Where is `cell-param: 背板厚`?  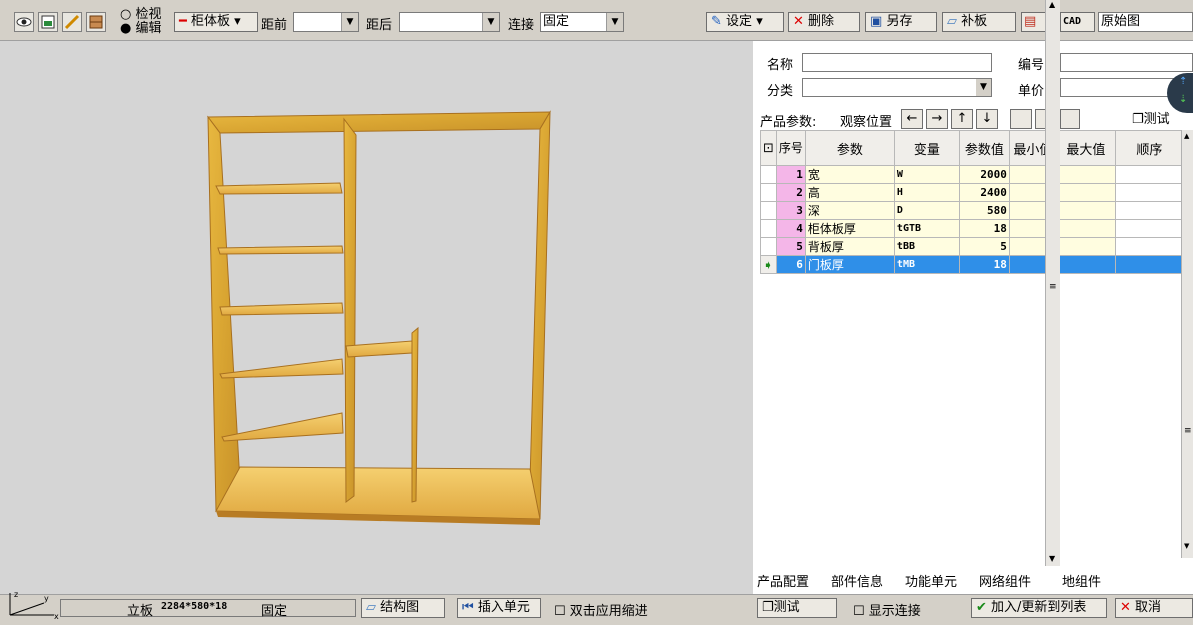
cell-param: 背板厚 is located at coordinates (849, 246).